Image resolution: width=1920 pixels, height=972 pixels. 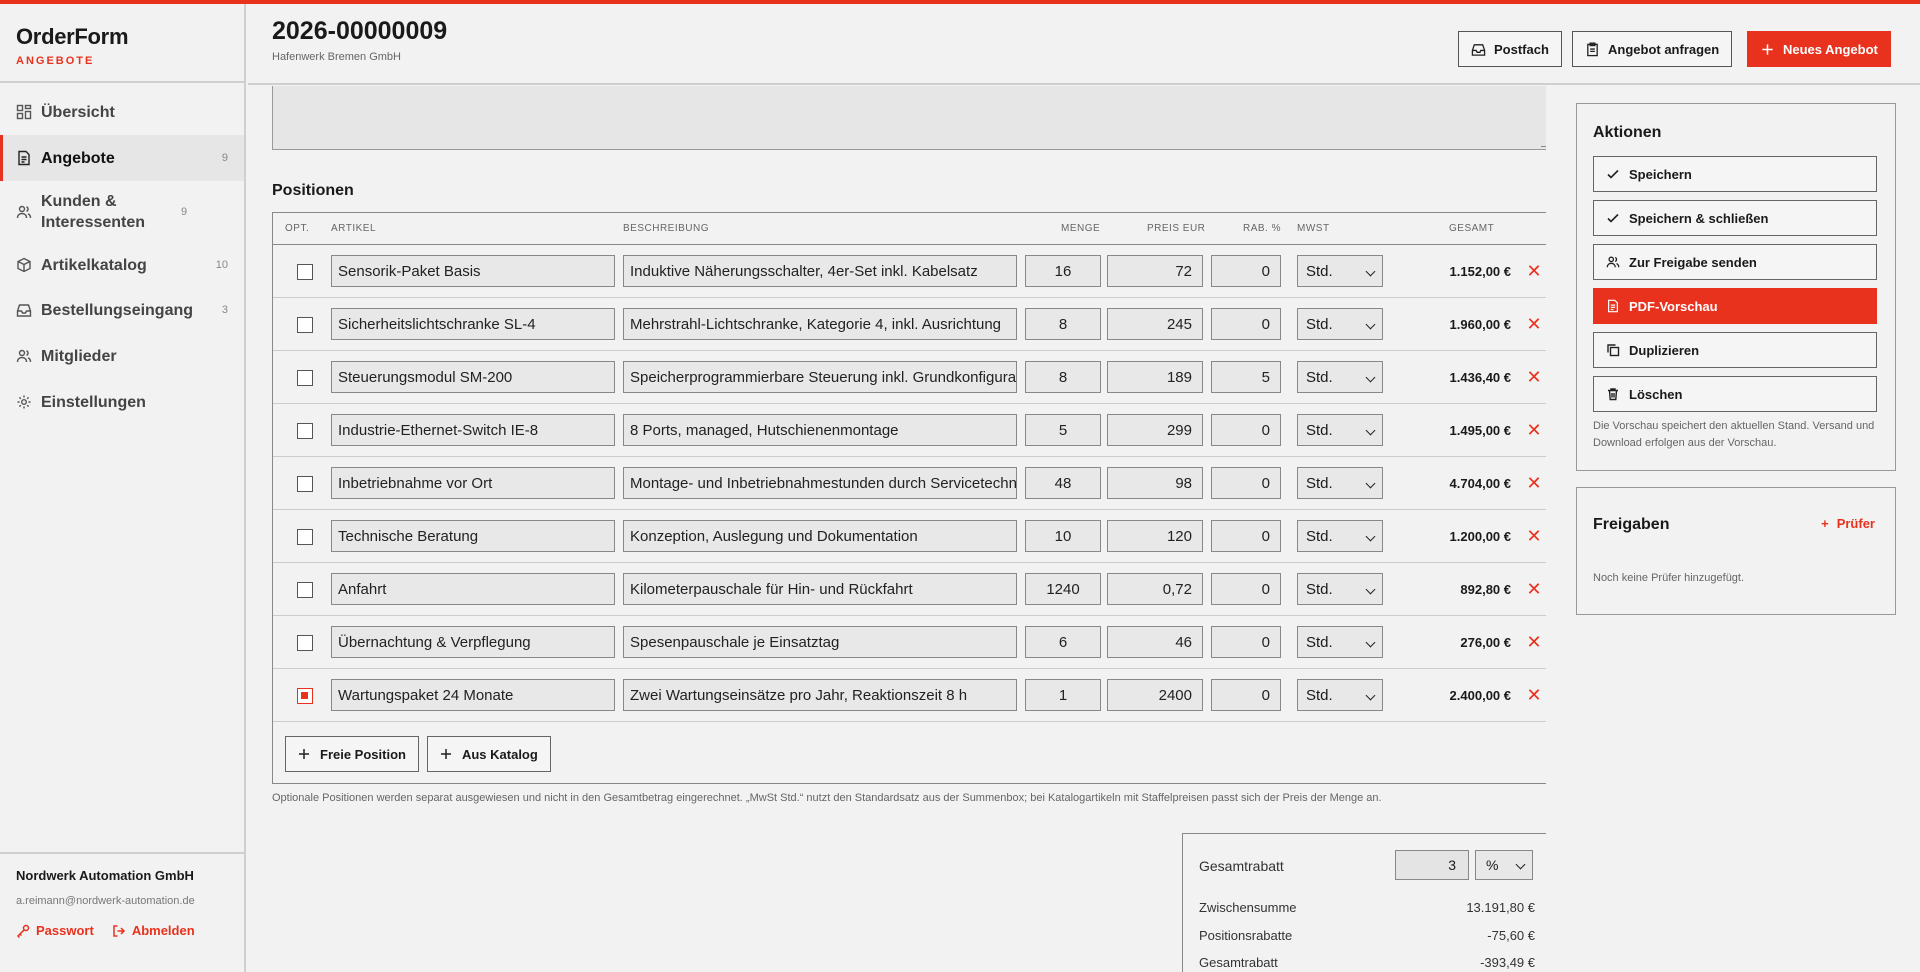 What do you see at coordinates (1510, 49) in the screenshot?
I see `inbox-button: Postfach` at bounding box center [1510, 49].